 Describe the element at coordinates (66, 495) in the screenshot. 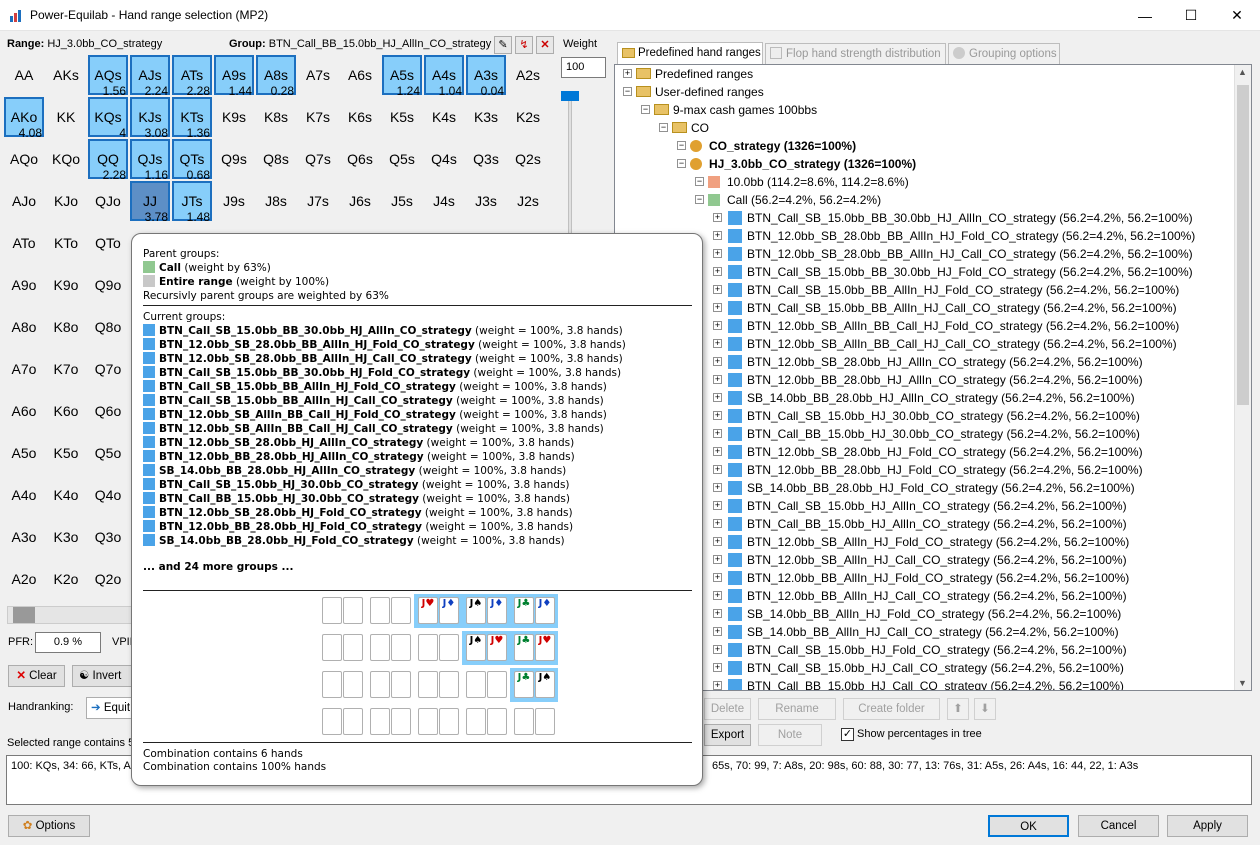

I see `hand-cell: K4o` at that location.